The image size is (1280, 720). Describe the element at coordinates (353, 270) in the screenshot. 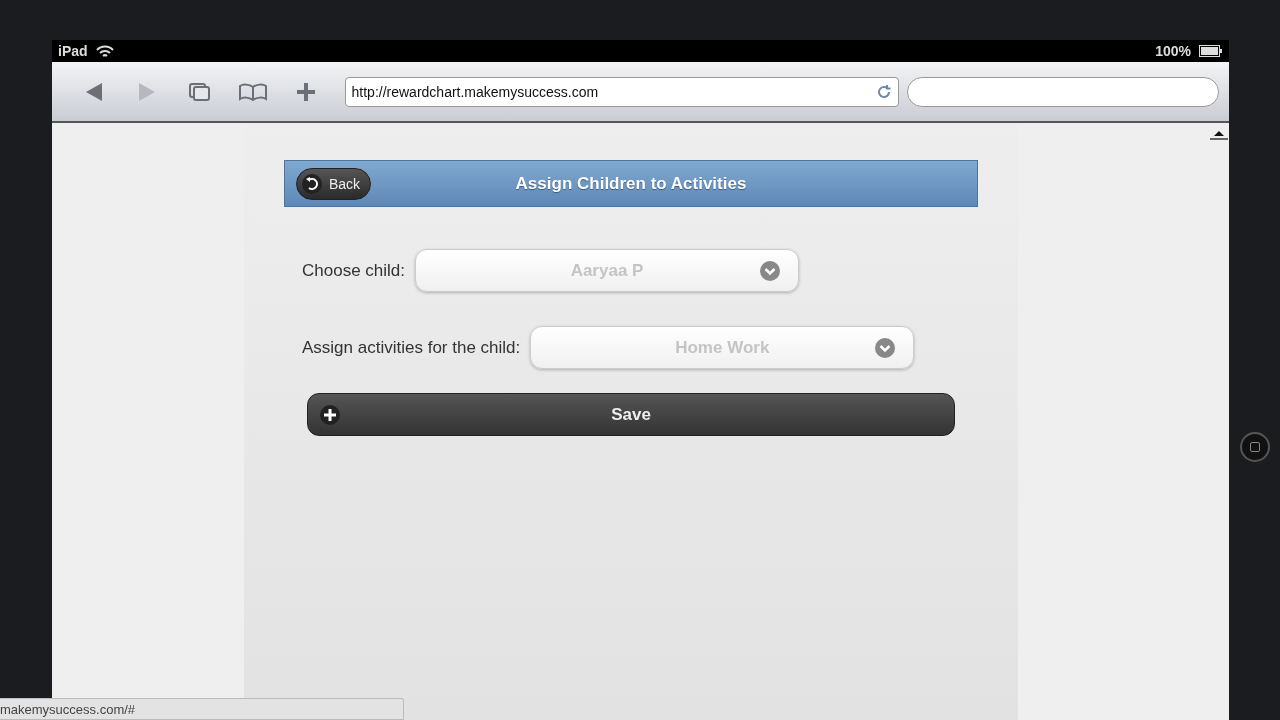

I see `field-label: Choose child:` at that location.